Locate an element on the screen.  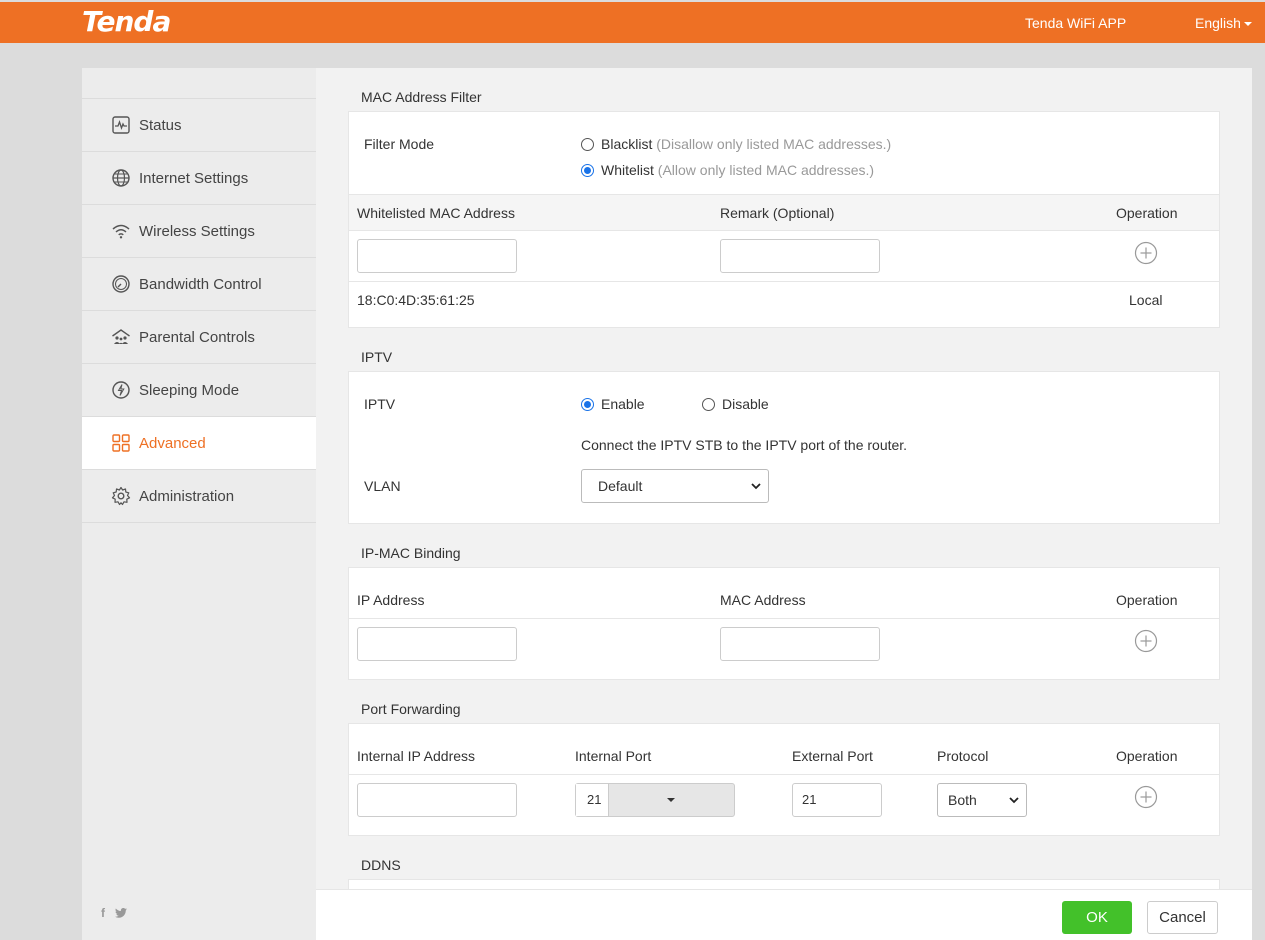
add-binding-button is located at coordinates (1146, 641).